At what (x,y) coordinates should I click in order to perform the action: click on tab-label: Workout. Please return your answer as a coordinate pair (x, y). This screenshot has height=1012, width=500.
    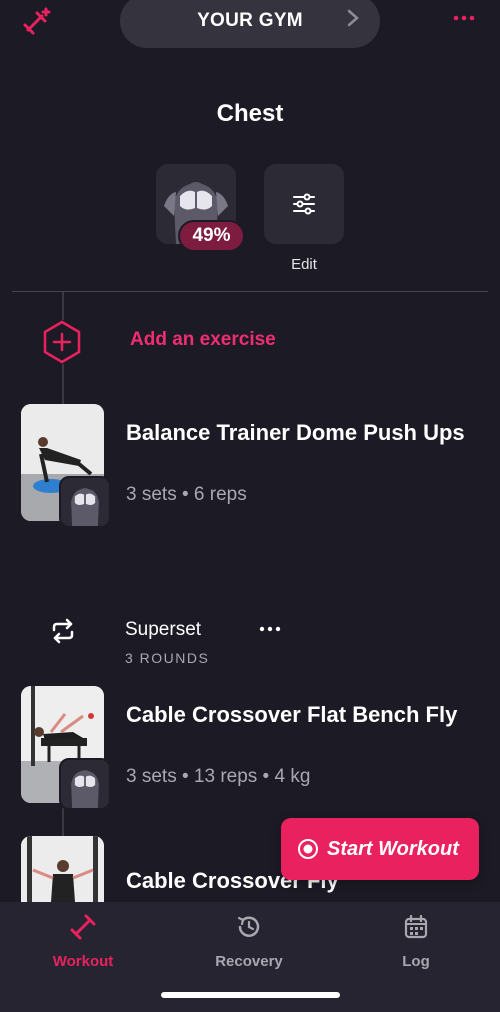
    Looking at the image, I should click on (83, 961).